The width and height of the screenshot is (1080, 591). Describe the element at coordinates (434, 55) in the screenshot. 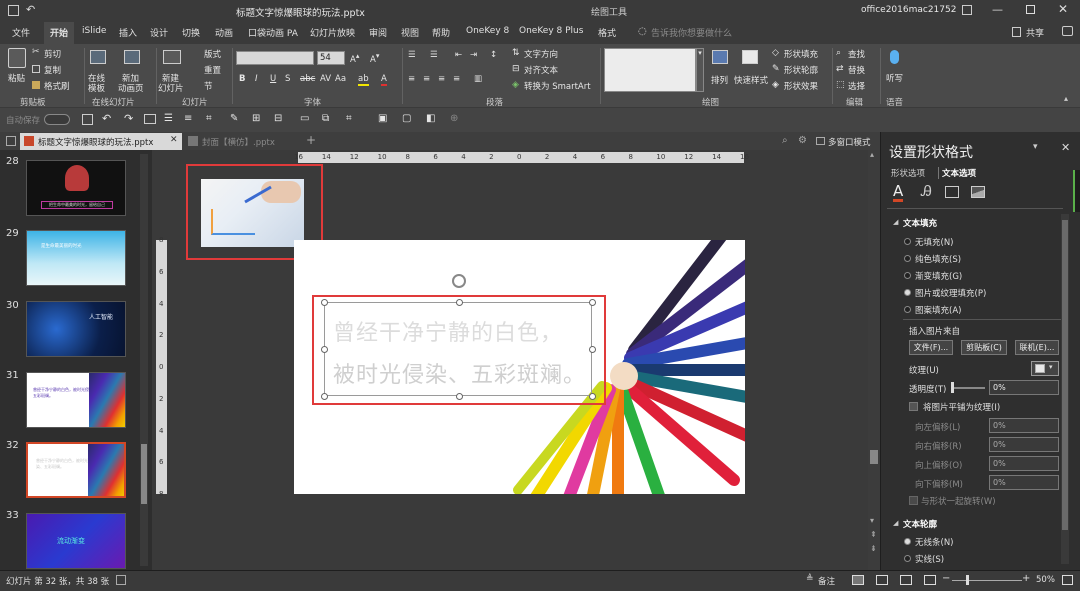

I see `numbering-icon: ☰` at that location.